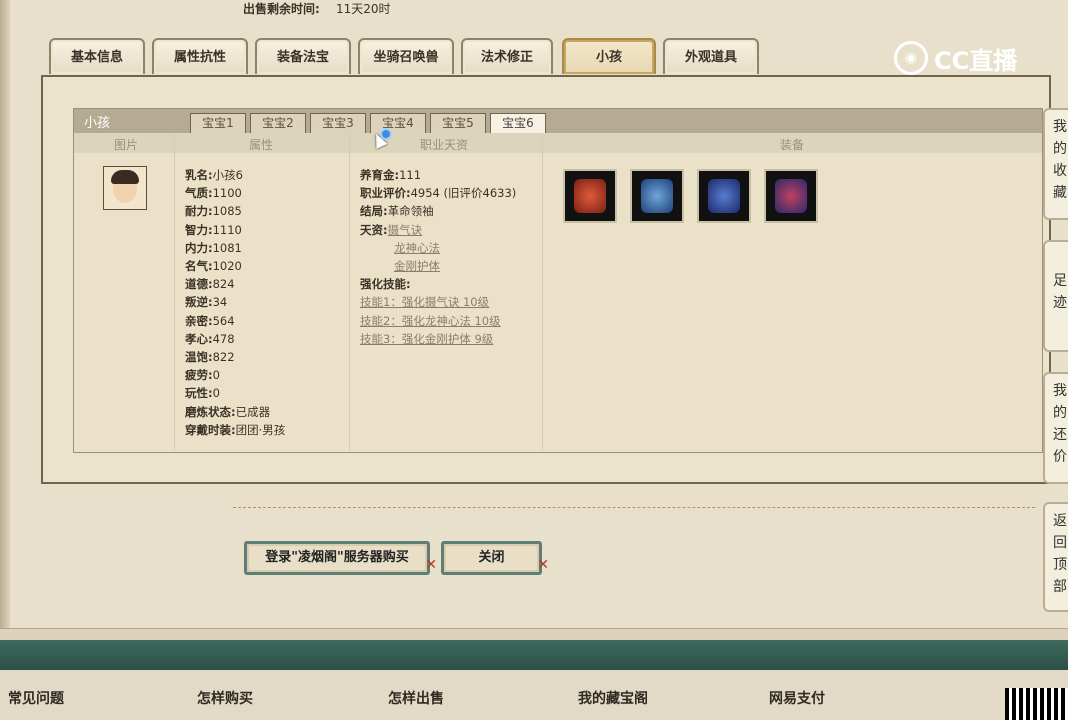 This screenshot has height=720, width=1068. What do you see at coordinates (125, 177) in the screenshot?
I see `portrait-hair` at bounding box center [125, 177].